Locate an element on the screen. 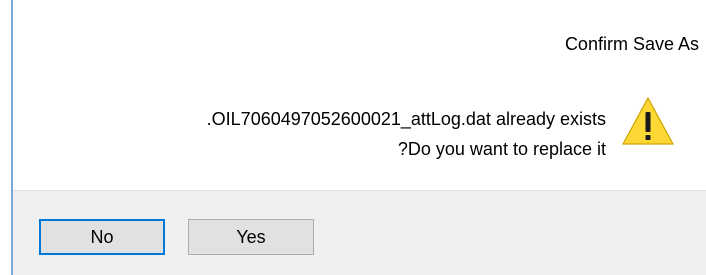 The image size is (706, 275). yes-button: Yes is located at coordinates (251, 237).